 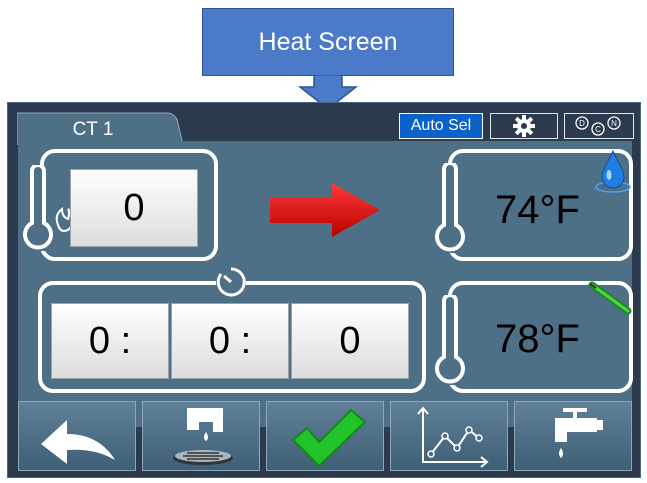 I want to click on callout-label: Heat Screen, so click(x=328, y=41).